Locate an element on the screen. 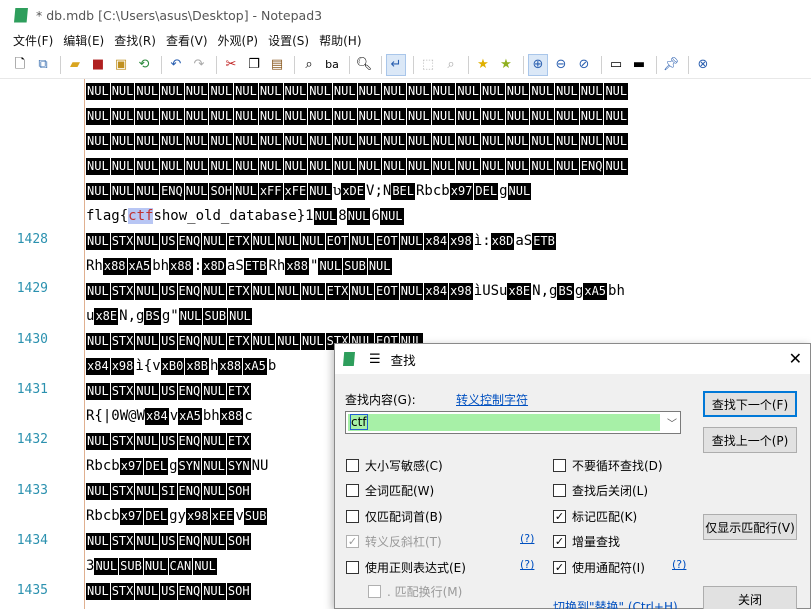  control-char-token: ENQ is located at coordinates (189, 341).